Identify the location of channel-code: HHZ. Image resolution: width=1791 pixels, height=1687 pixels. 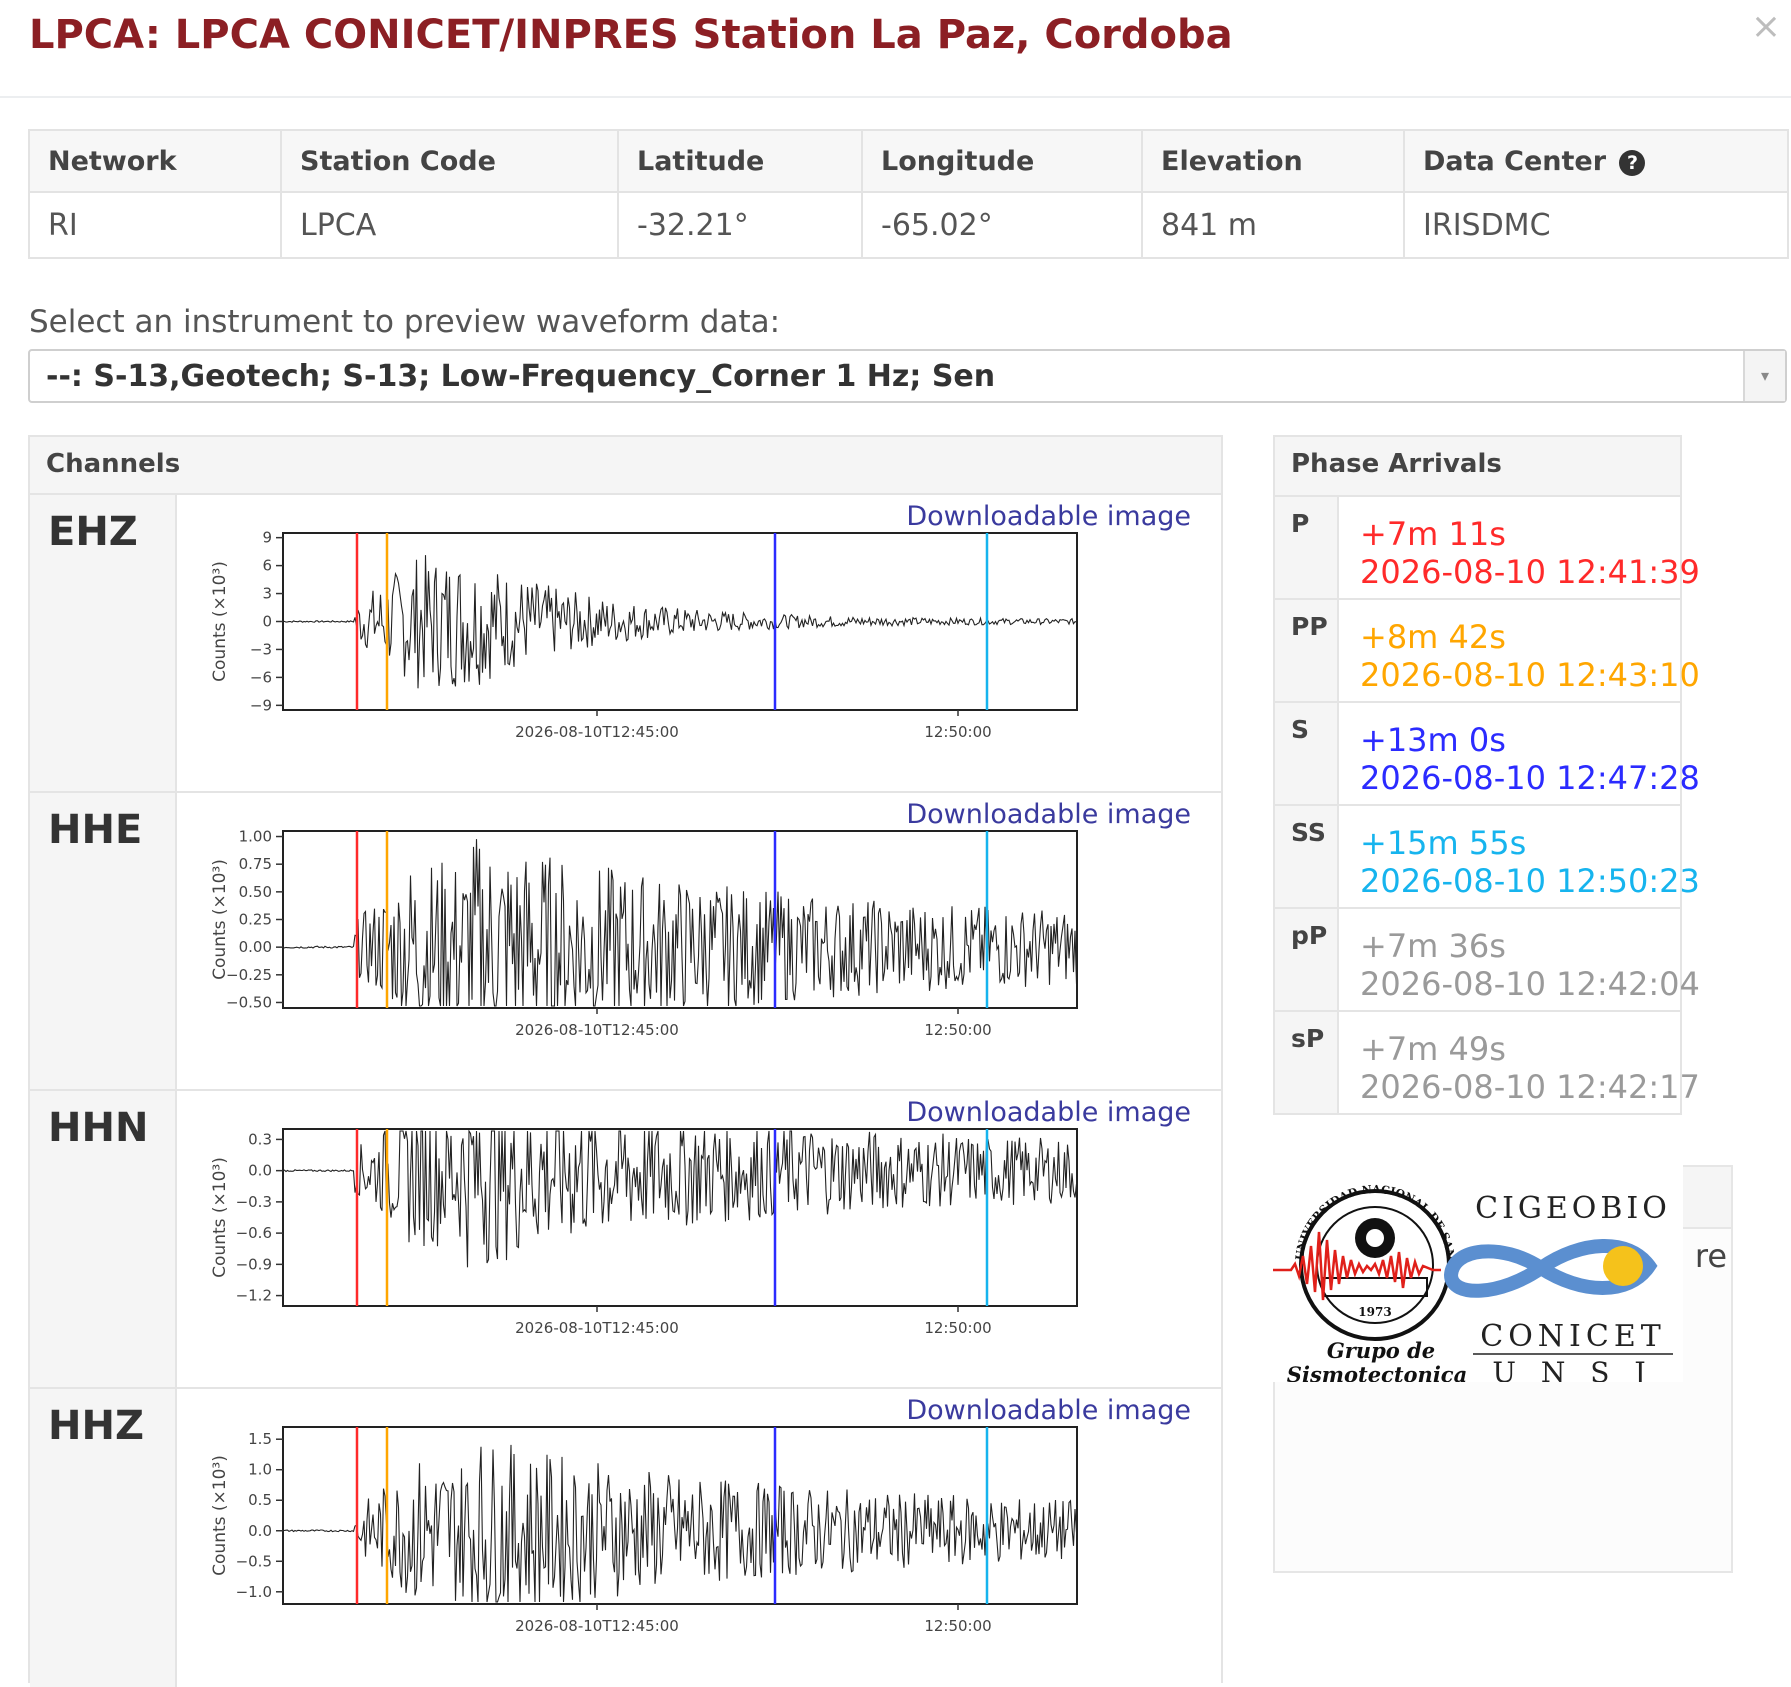
(103, 1538).